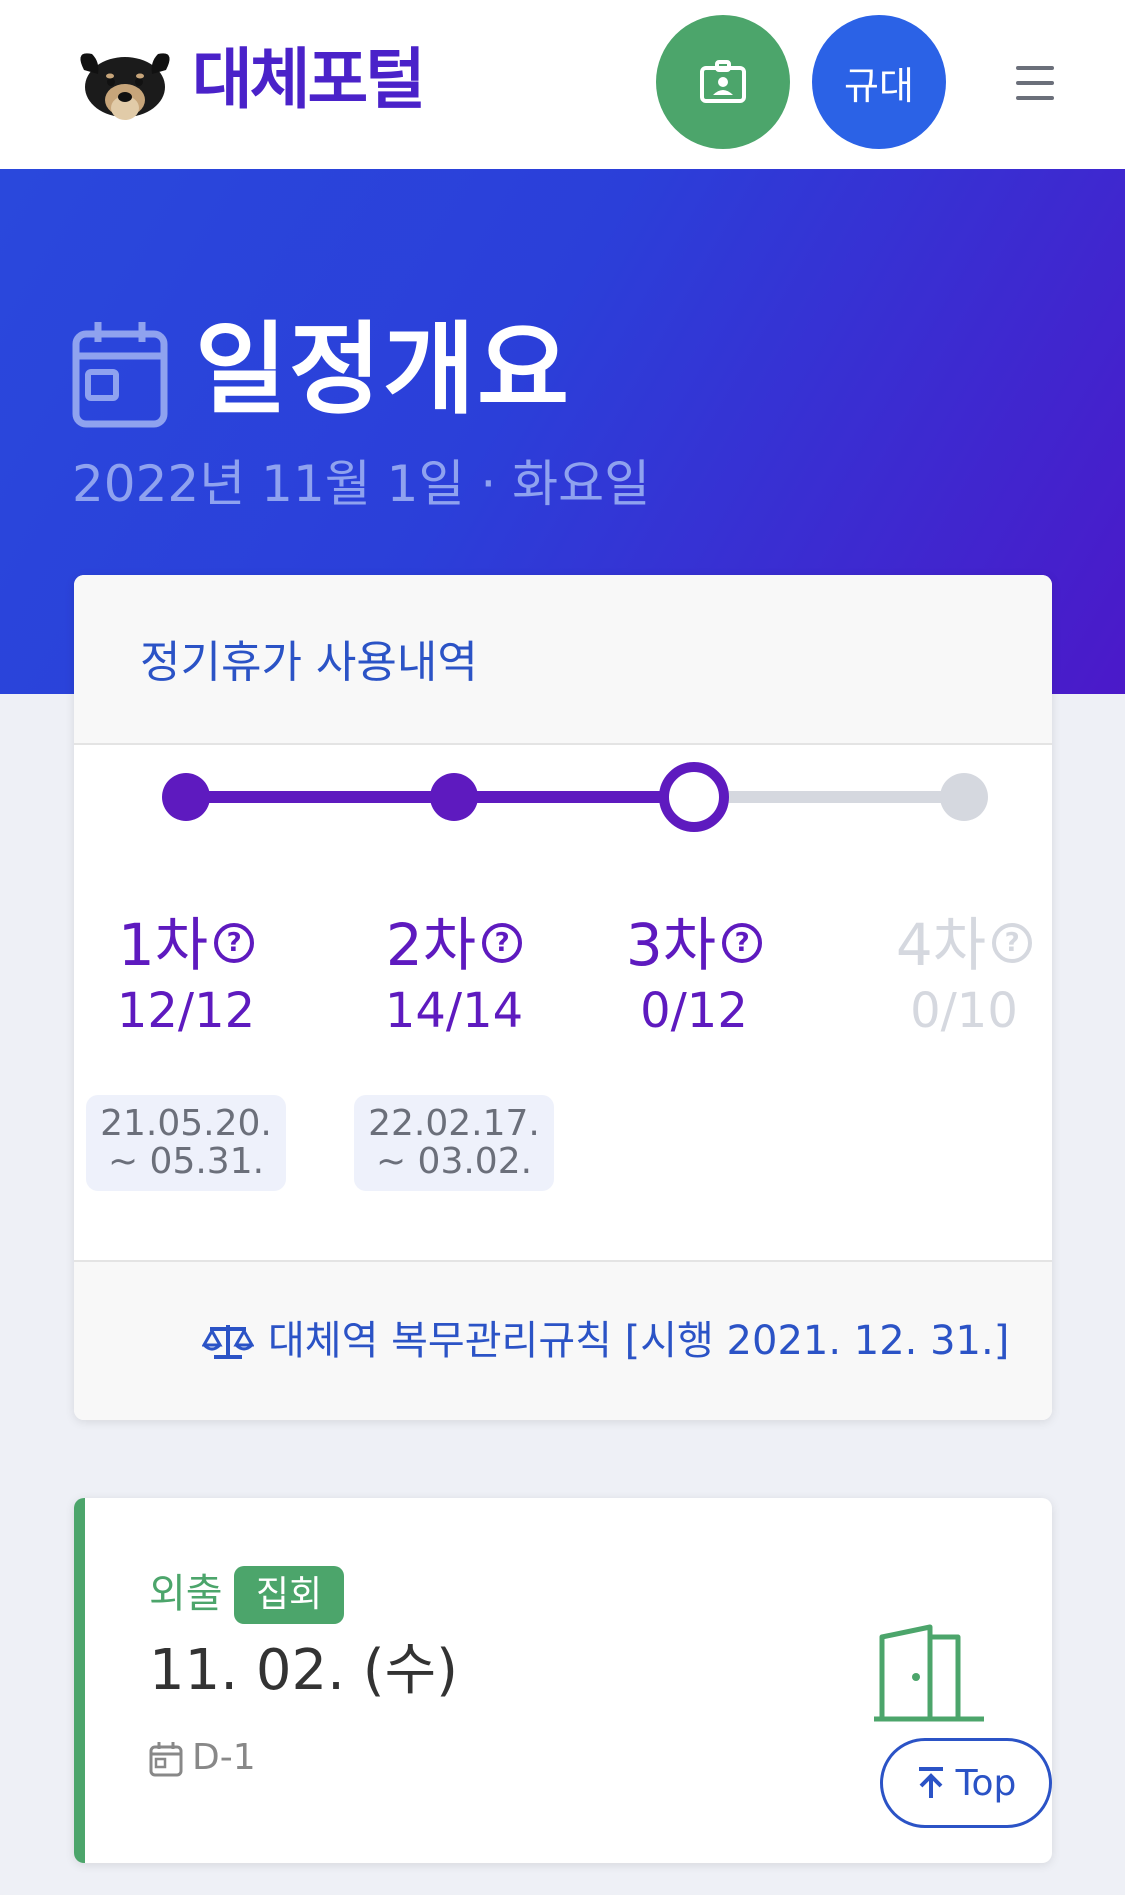 The width and height of the screenshot is (1125, 1895). I want to click on vacation-stepper, so click(575, 797).